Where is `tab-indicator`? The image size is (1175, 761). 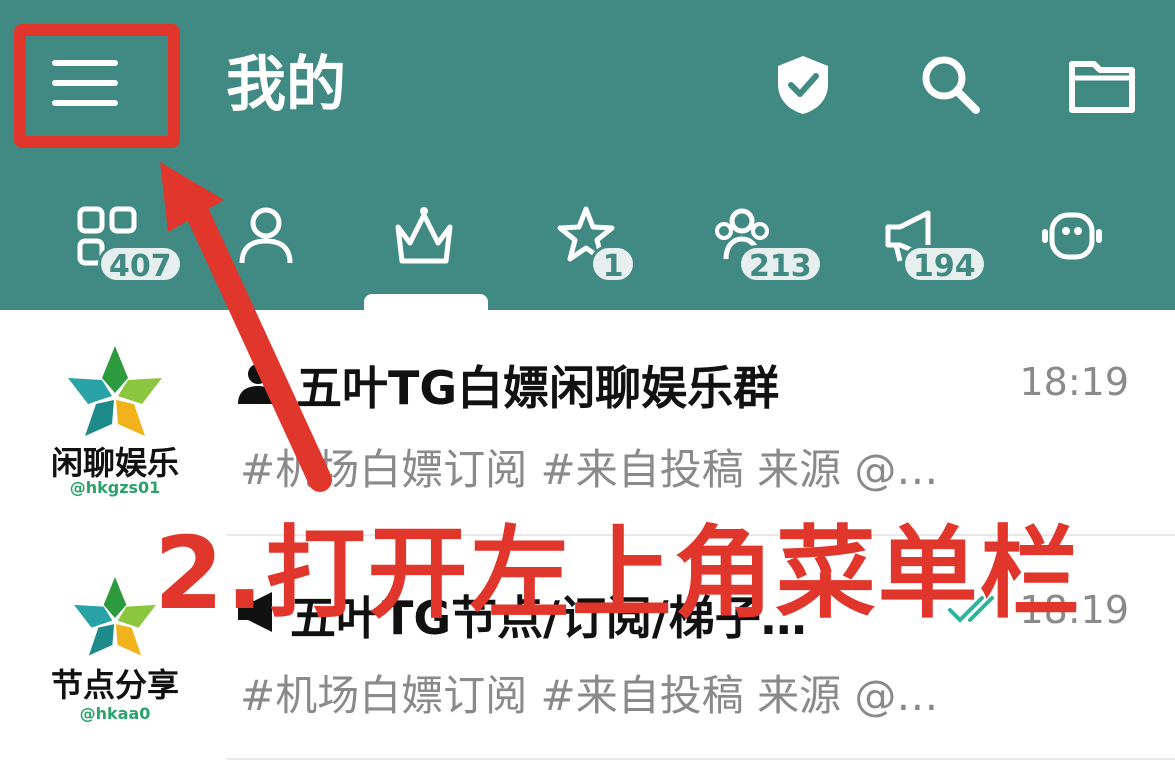
tab-indicator is located at coordinates (426, 302).